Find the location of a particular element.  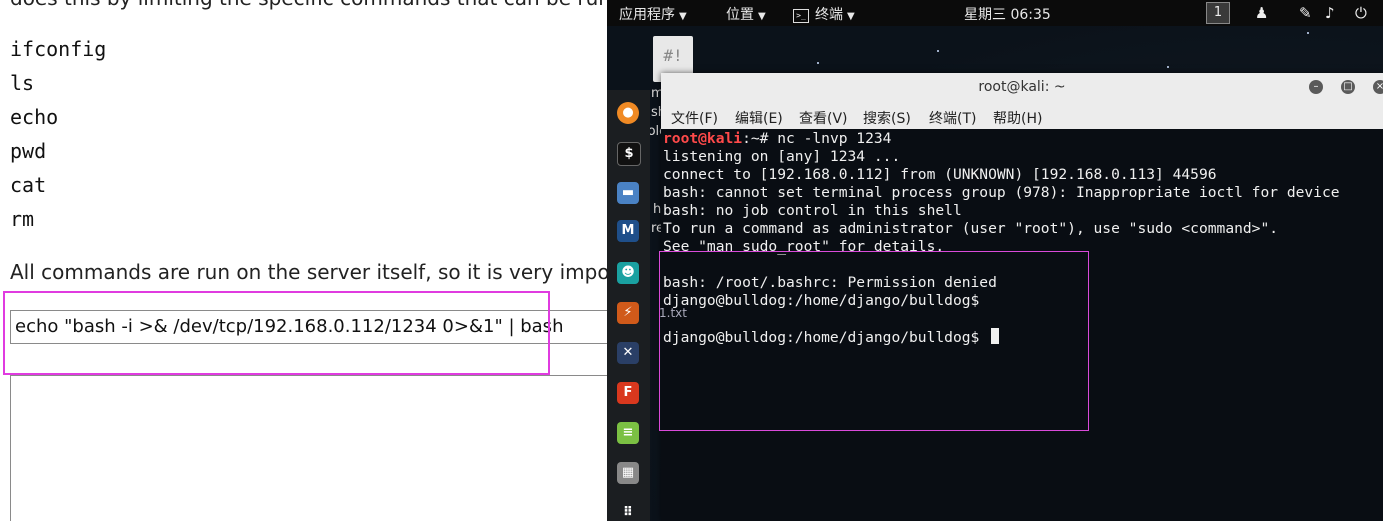

menu-help: 帮助(H) is located at coordinates (1017, 118).